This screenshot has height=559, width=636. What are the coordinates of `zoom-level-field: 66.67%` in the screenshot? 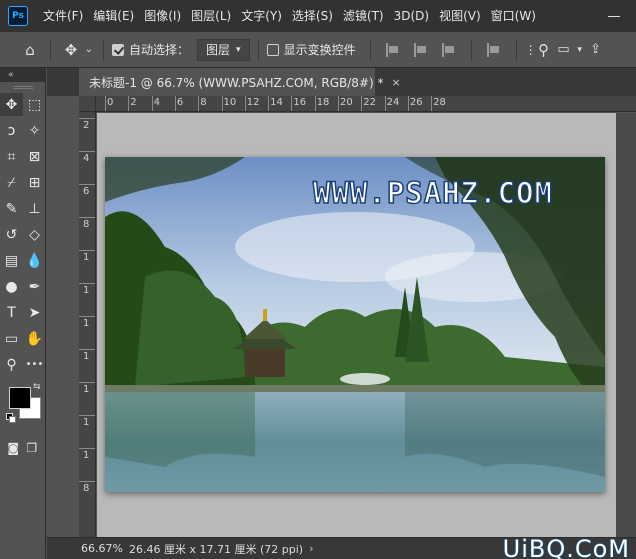 It's located at (87, 548).